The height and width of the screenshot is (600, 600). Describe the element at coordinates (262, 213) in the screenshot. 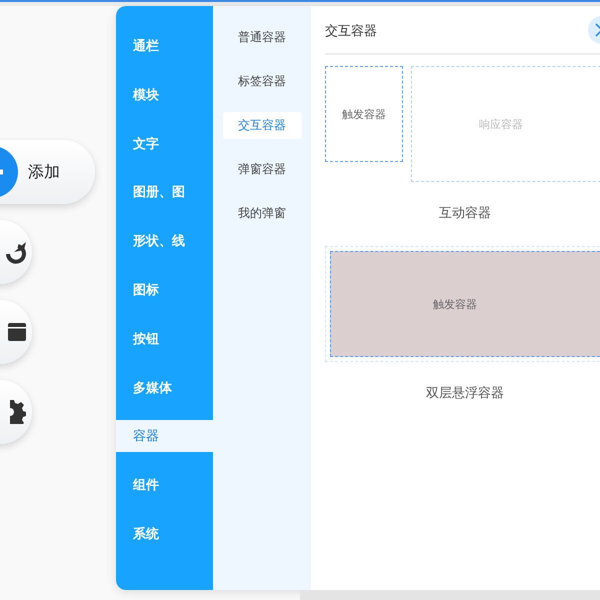

I see `submenu-item: 我的弹窗` at that location.